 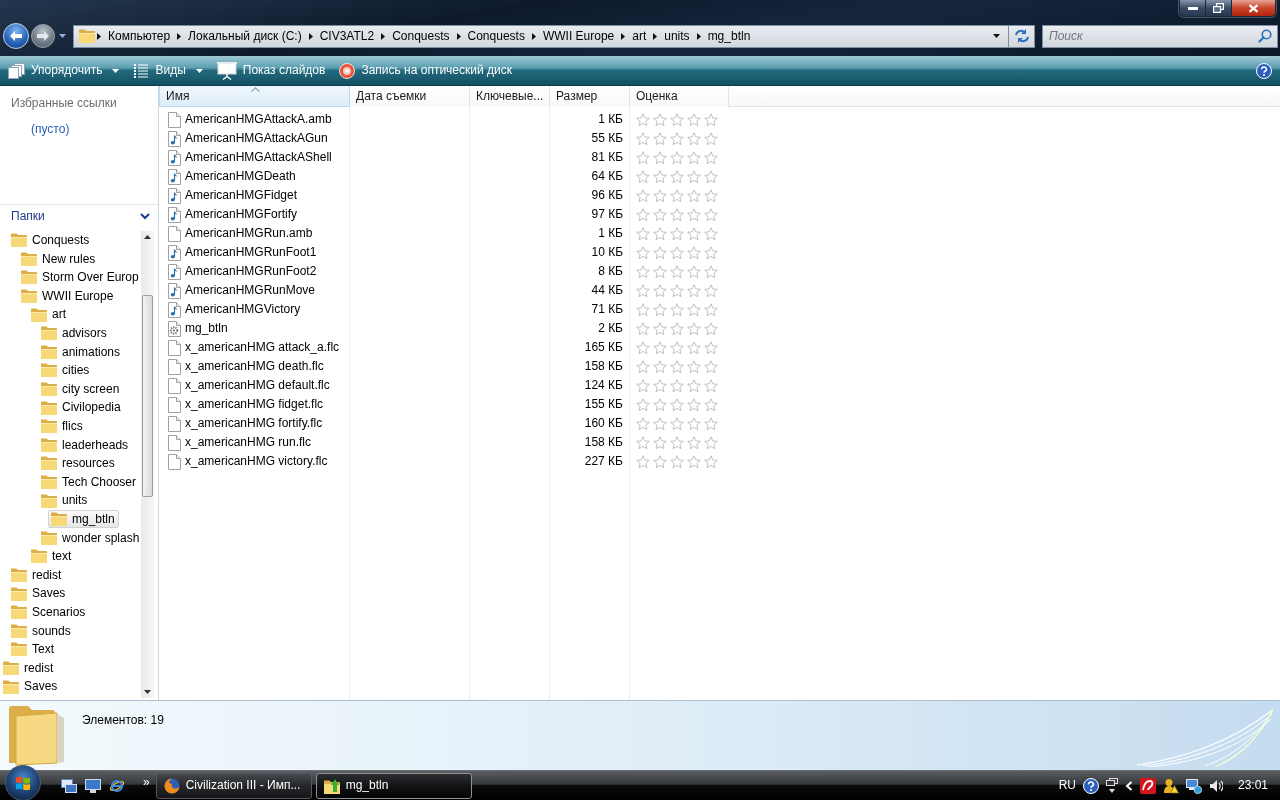 What do you see at coordinates (33, 649) in the screenshot?
I see `tree-item: Text` at bounding box center [33, 649].